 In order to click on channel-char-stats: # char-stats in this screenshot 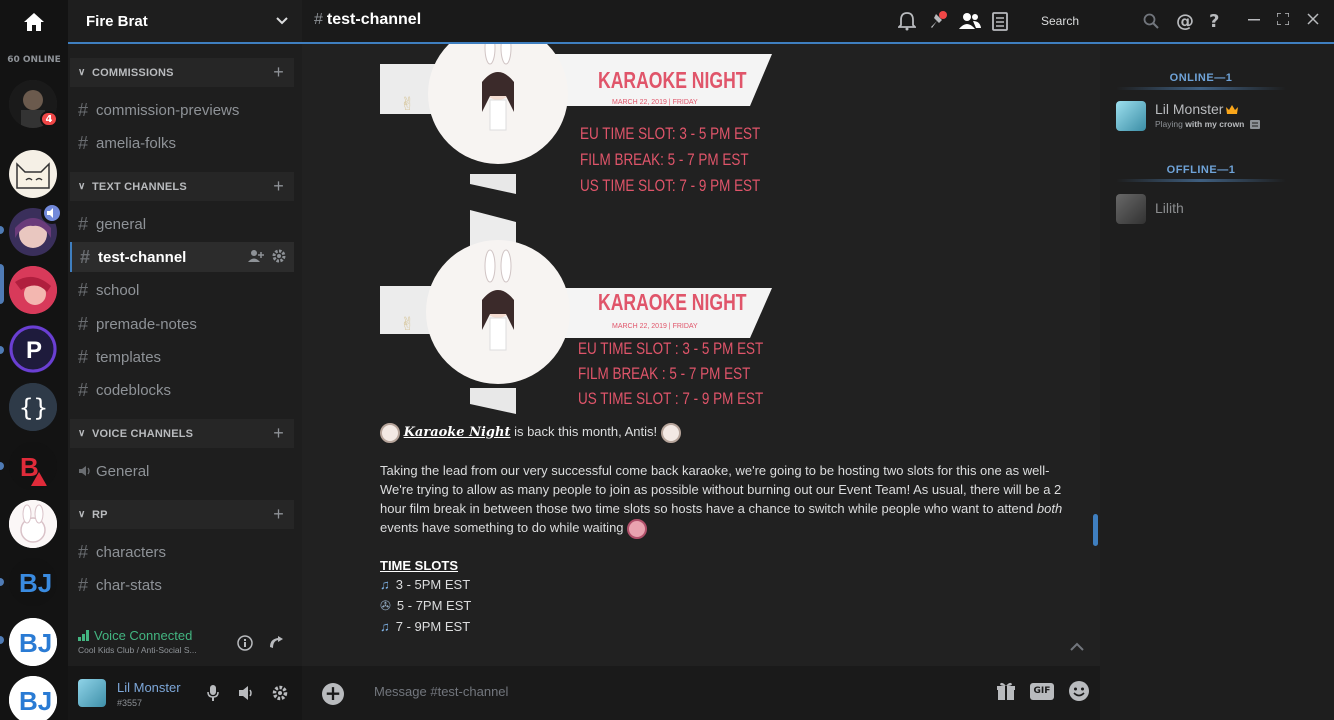, I will do `click(182, 585)`.